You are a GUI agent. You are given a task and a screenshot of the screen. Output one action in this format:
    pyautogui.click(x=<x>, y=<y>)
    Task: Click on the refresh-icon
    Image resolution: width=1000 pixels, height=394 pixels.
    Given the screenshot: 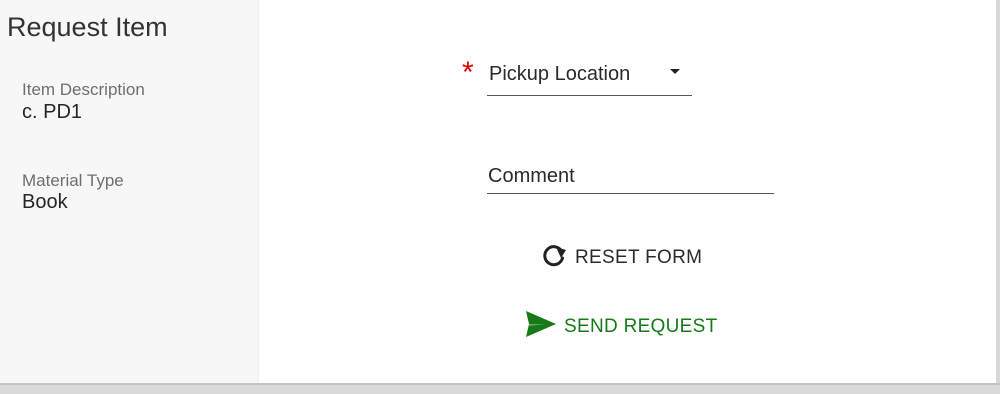 What is the action you would take?
    pyautogui.click(x=554, y=258)
    